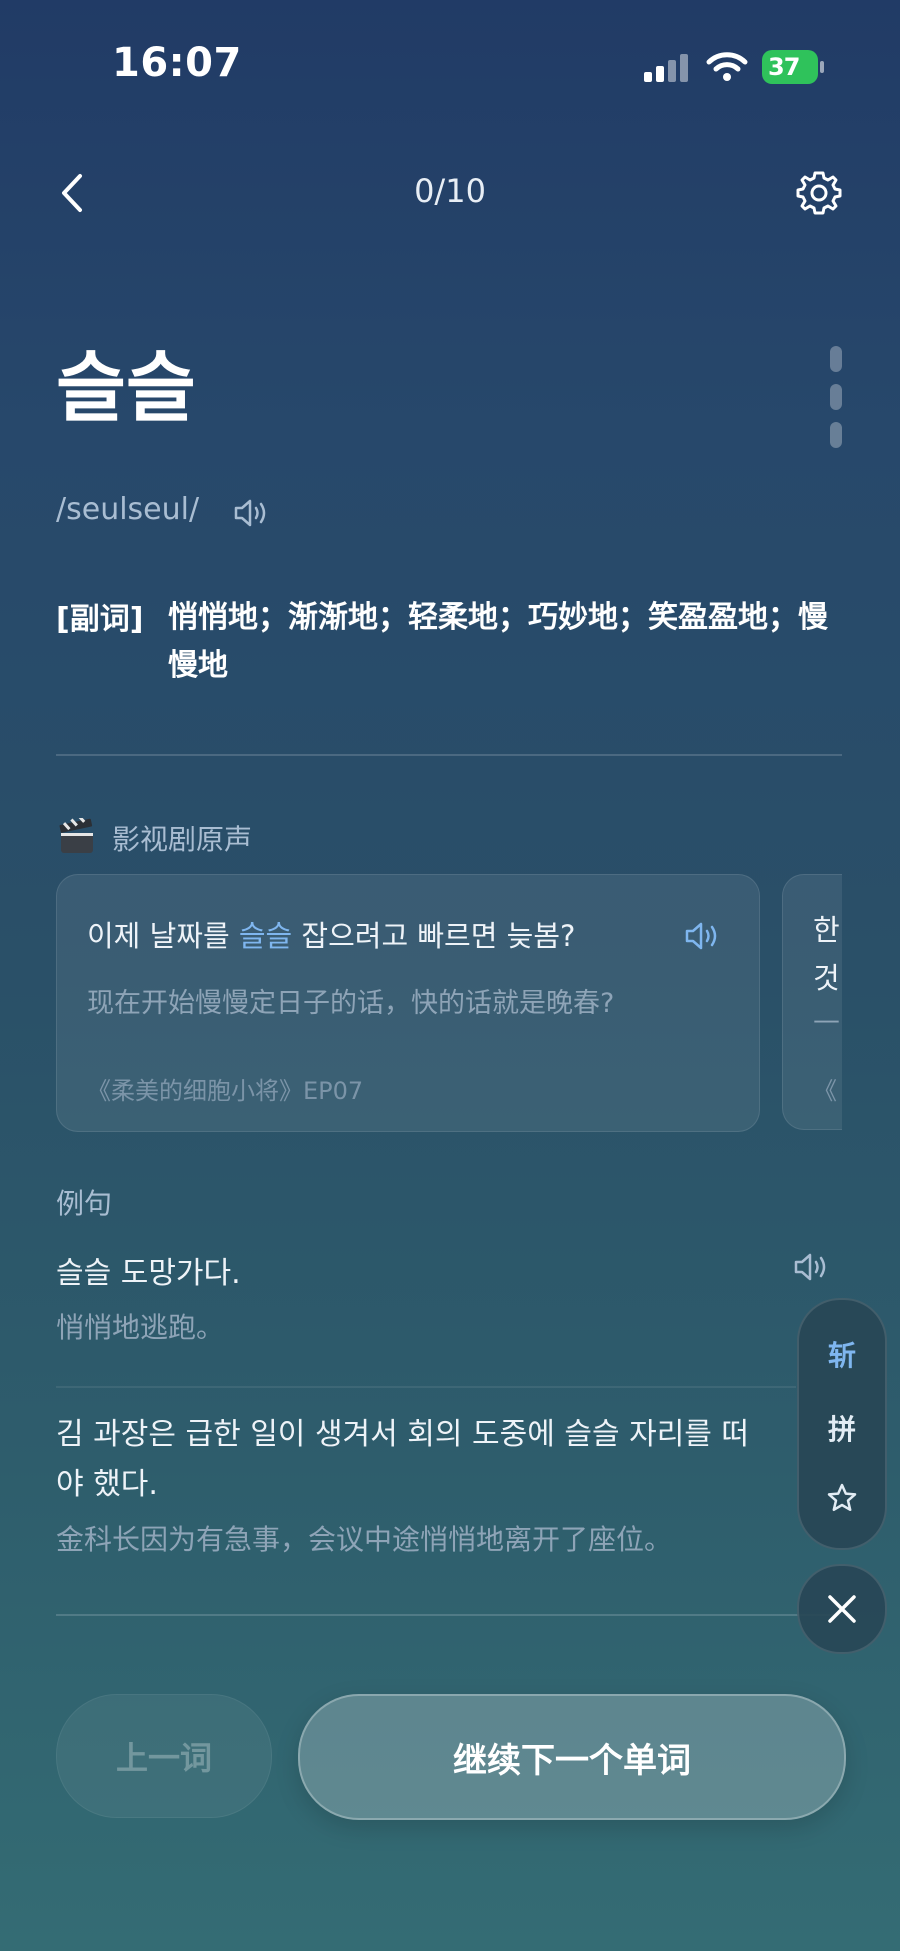 Image resolution: width=900 pixels, height=1951 pixels. Describe the element at coordinates (177, 63) in the screenshot. I see `status-time: 16:07` at that location.